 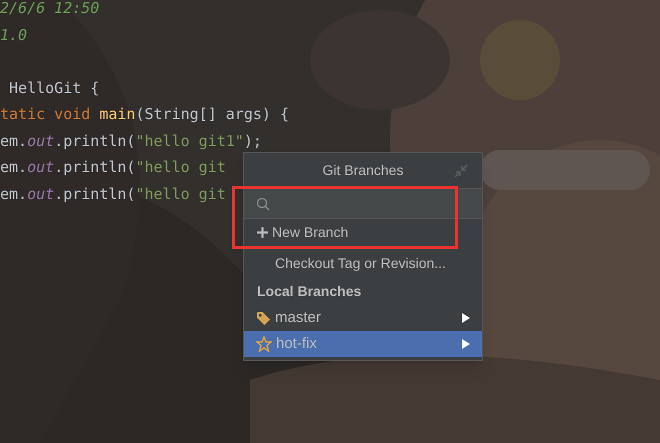 I want to click on code-line: 1.0, so click(x=14, y=35).